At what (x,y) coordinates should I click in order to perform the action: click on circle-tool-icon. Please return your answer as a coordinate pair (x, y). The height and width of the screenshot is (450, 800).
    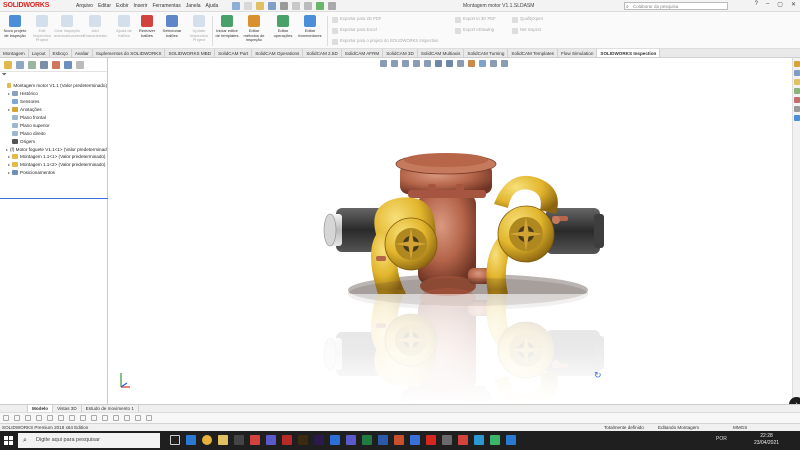
    Looking at the image, I should click on (17, 418).